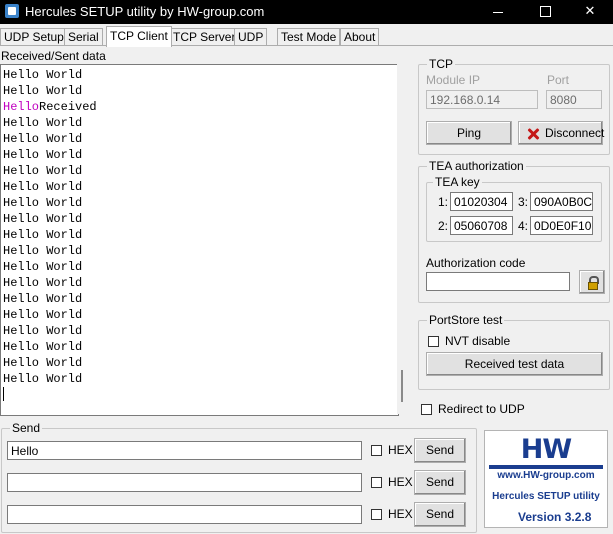 Image resolution: width=613 pixels, height=534 pixels. What do you see at coordinates (457, 182) in the screenshot?
I see `tea-key-legend: TEA key` at bounding box center [457, 182].